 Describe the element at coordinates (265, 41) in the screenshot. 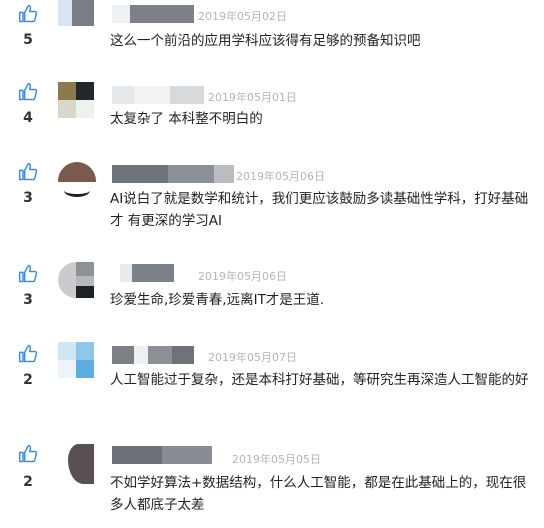

I see `comment-text: 这么一个前沿的应用学科应该得有足够的预备知识吧` at that location.